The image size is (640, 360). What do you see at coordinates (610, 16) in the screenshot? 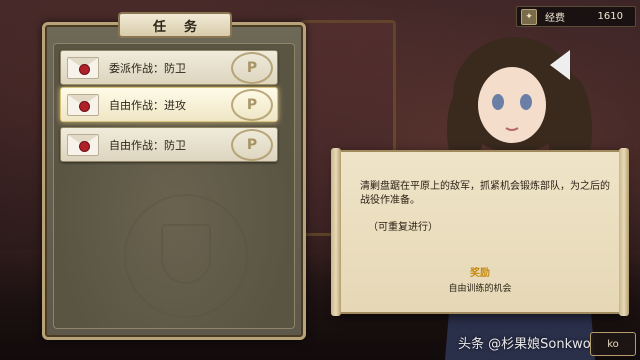
I see `currency-value: 1610` at bounding box center [610, 16].